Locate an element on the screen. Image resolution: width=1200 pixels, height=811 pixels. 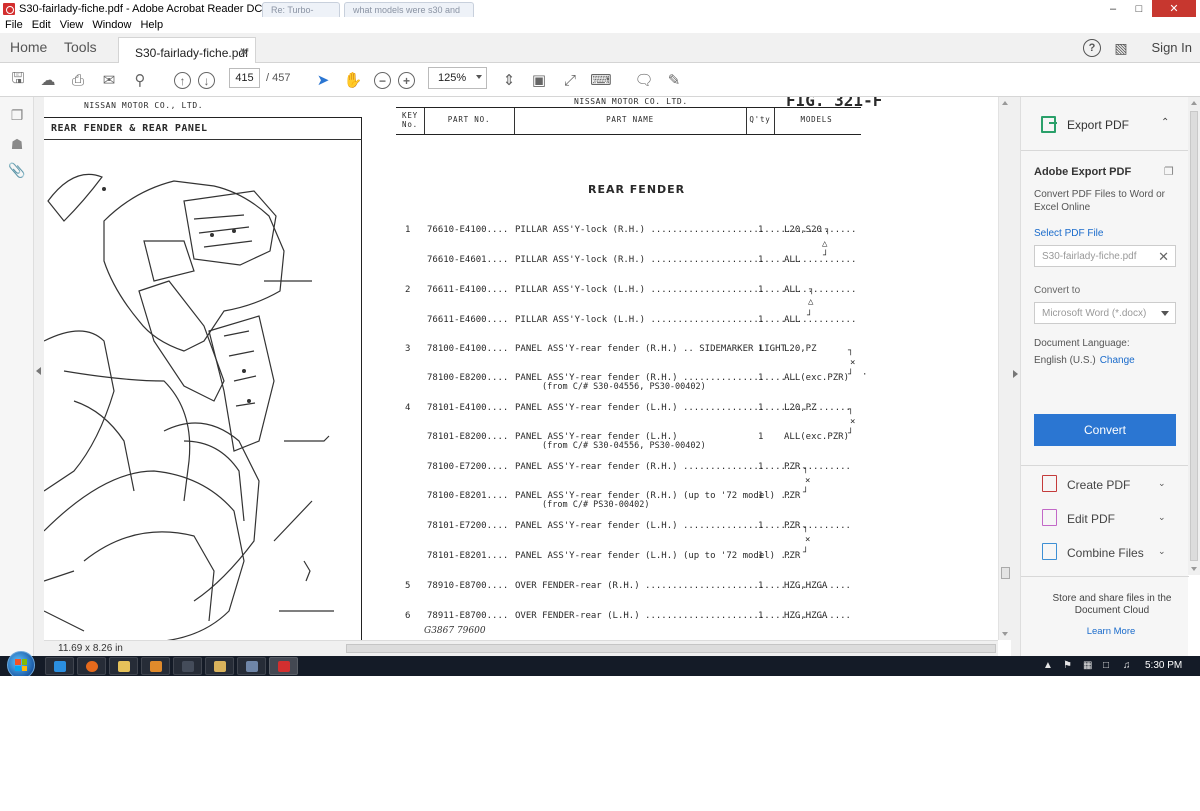
save-icon: 🖫 is located at coordinates (18, 80).